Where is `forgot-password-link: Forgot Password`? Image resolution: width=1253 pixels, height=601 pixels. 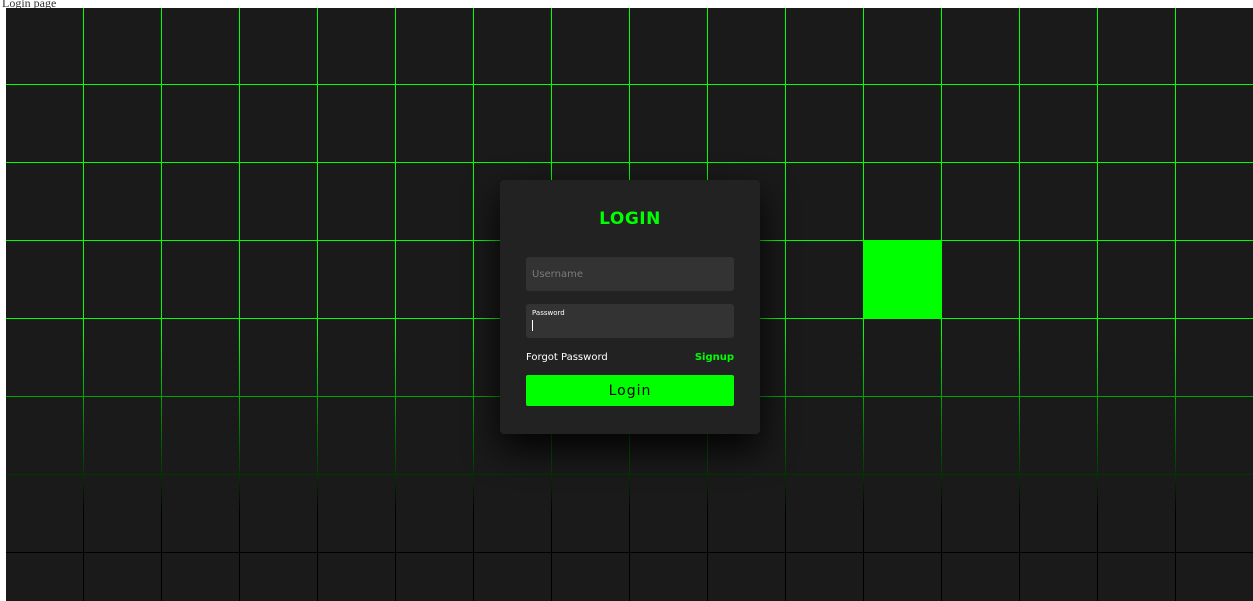 forgot-password-link: Forgot Password is located at coordinates (567, 357).